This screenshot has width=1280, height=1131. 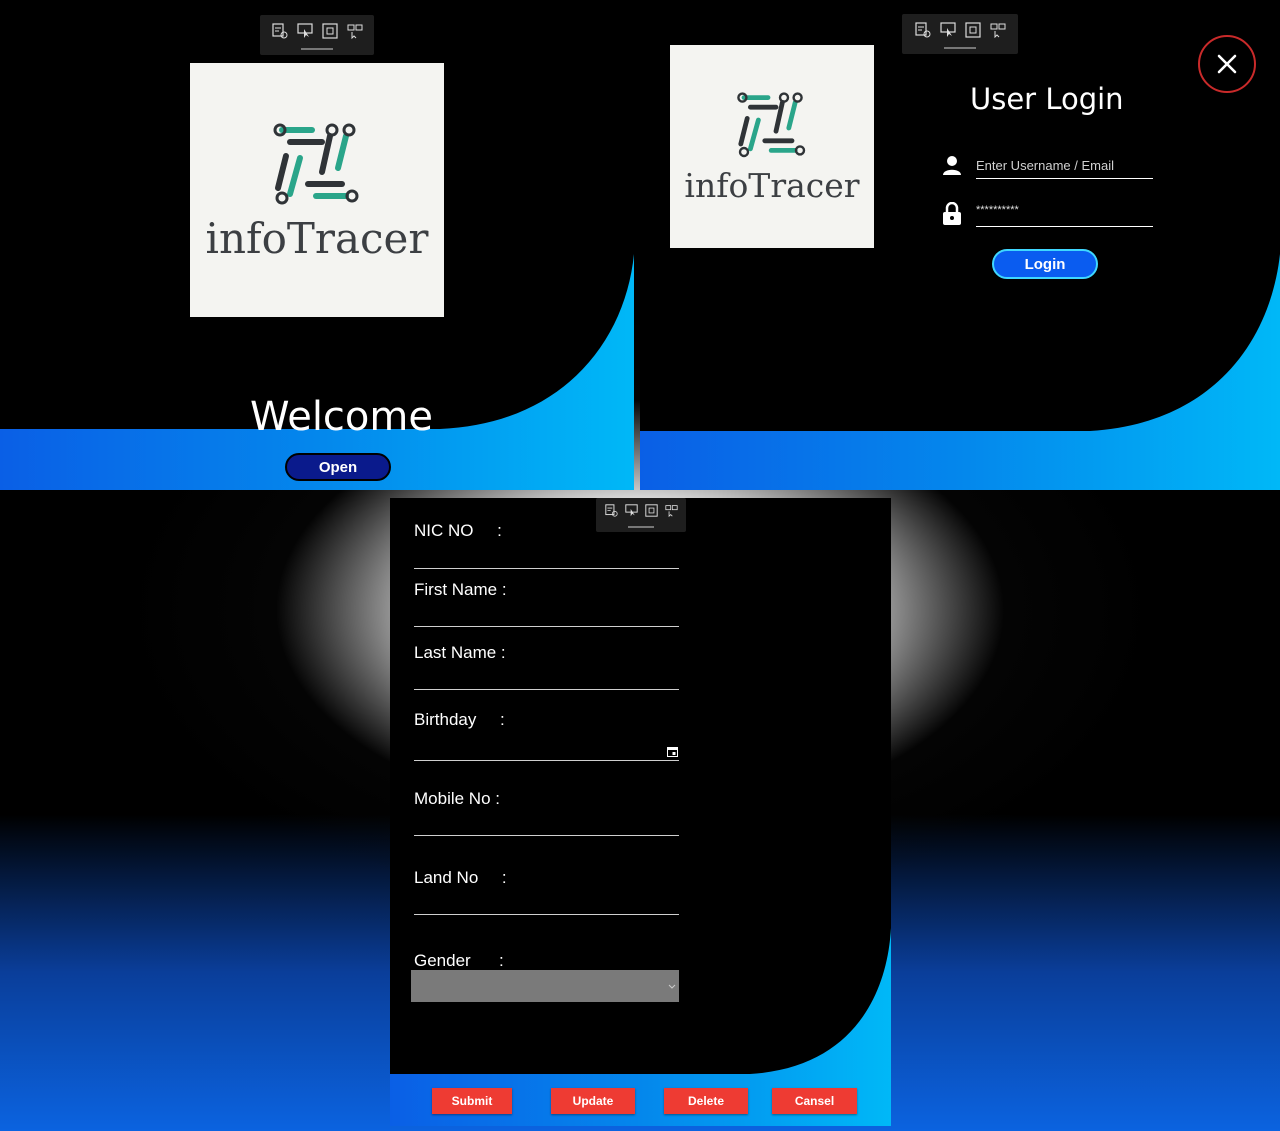 What do you see at coordinates (706, 1101) in the screenshot?
I see `delete-button: Delete` at bounding box center [706, 1101].